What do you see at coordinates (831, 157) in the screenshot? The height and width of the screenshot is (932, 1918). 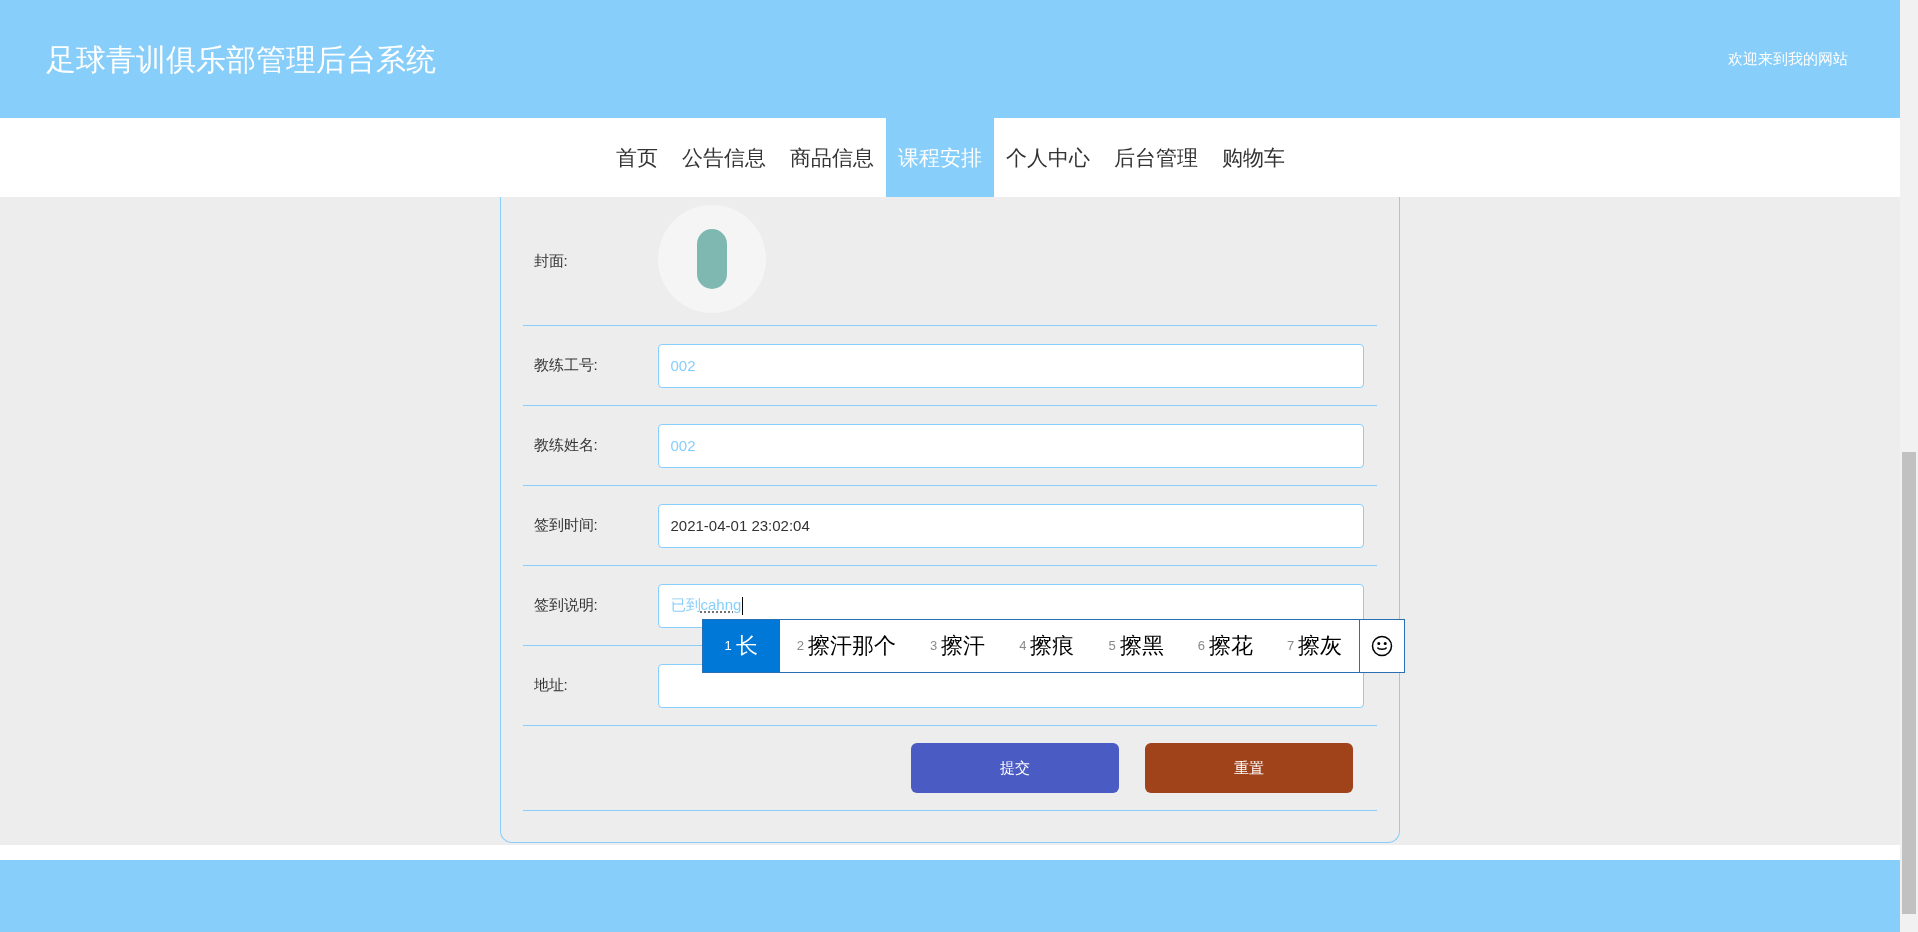 I see `nav-tab: 商品信息` at bounding box center [831, 157].